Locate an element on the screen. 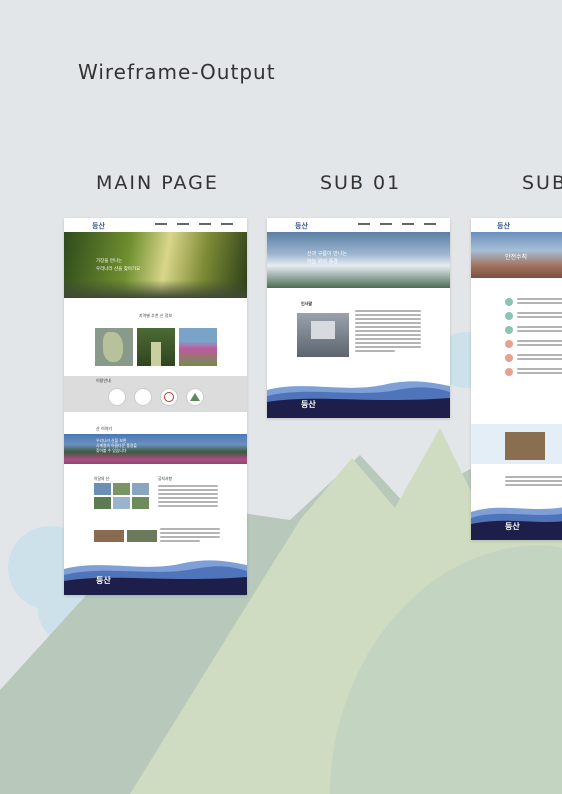 The width and height of the screenshot is (562, 794). main-banner-label: 산 이야기 is located at coordinates (104, 428).